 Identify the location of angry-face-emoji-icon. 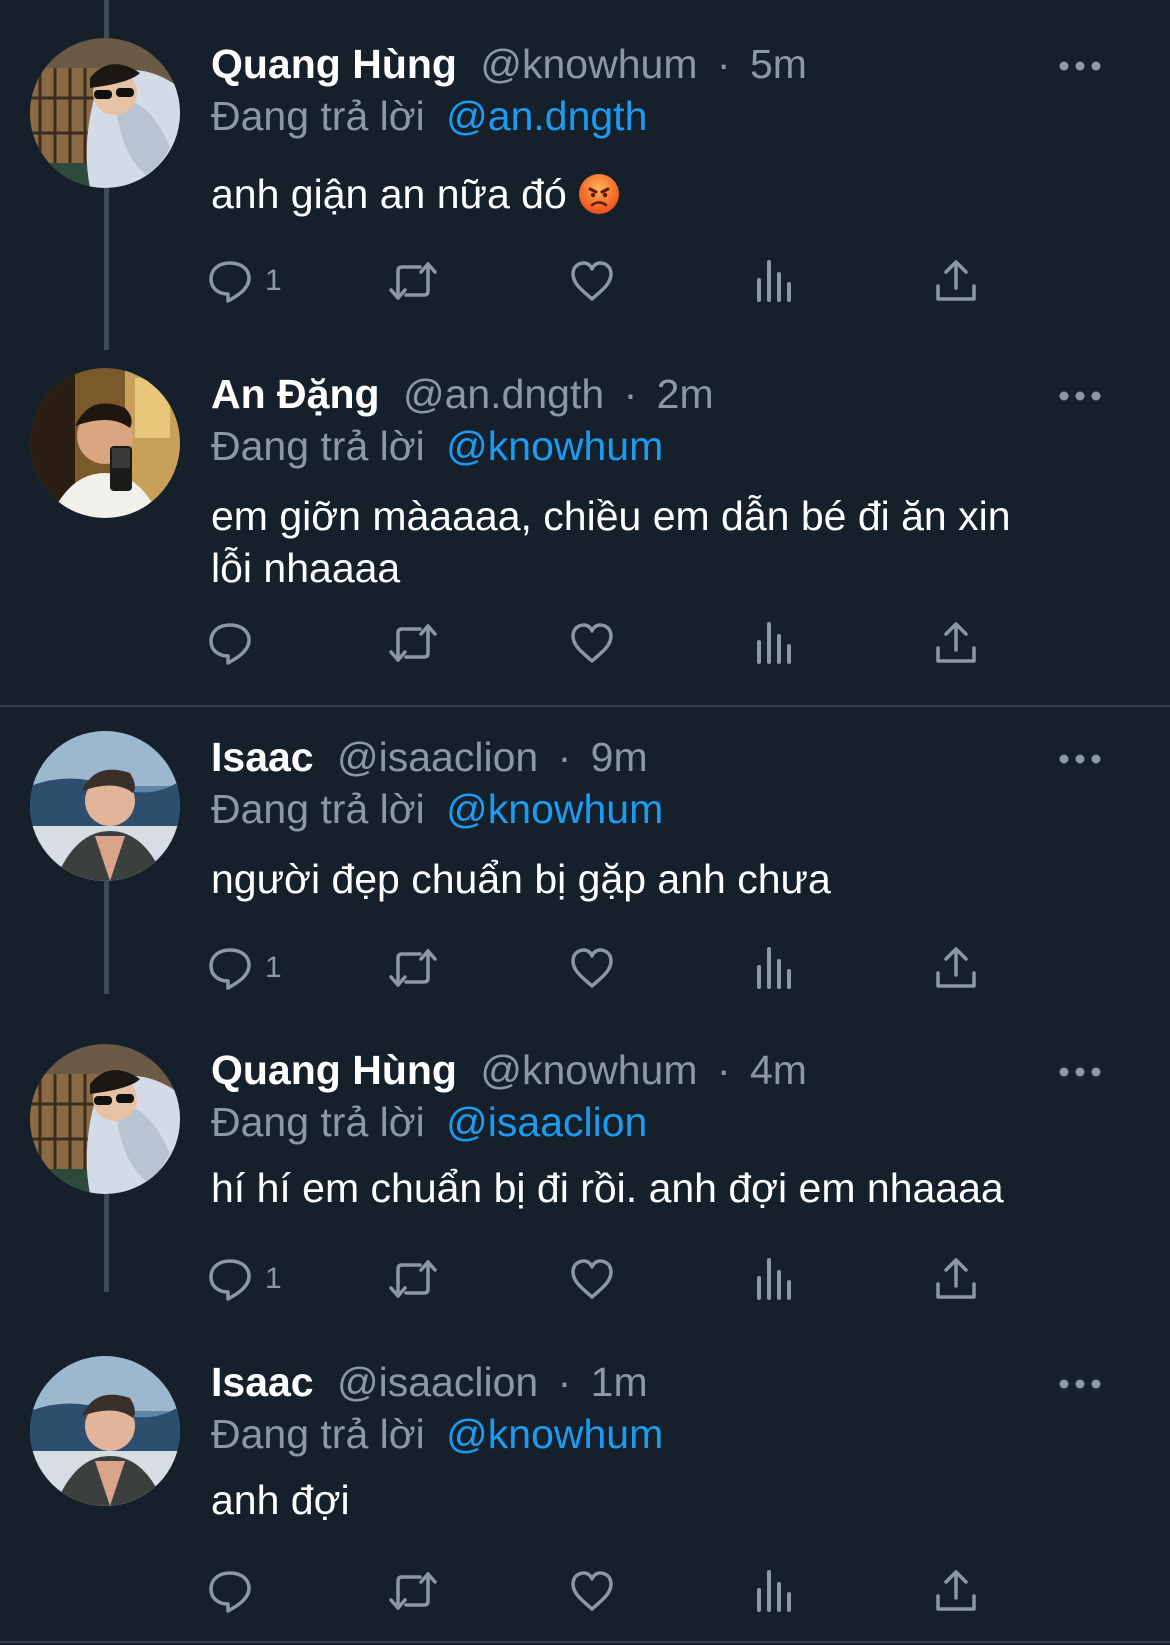
(598, 194).